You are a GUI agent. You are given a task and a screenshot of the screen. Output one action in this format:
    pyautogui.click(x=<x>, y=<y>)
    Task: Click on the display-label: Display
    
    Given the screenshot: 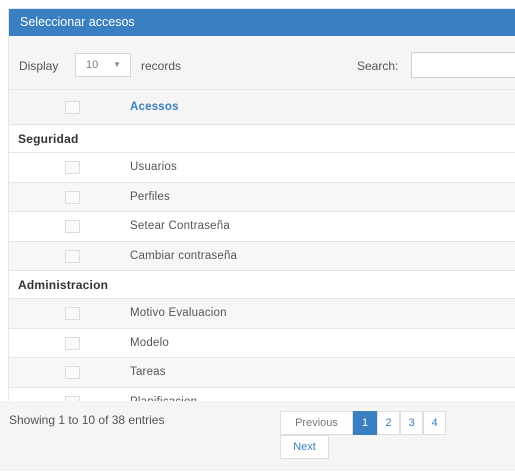 What is the action you would take?
    pyautogui.click(x=39, y=66)
    